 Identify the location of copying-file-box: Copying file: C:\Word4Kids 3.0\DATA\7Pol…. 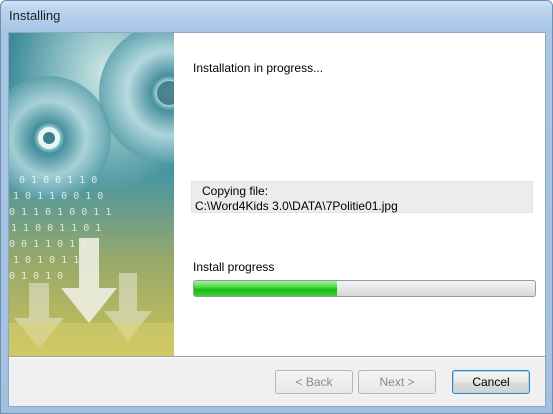
(362, 197).